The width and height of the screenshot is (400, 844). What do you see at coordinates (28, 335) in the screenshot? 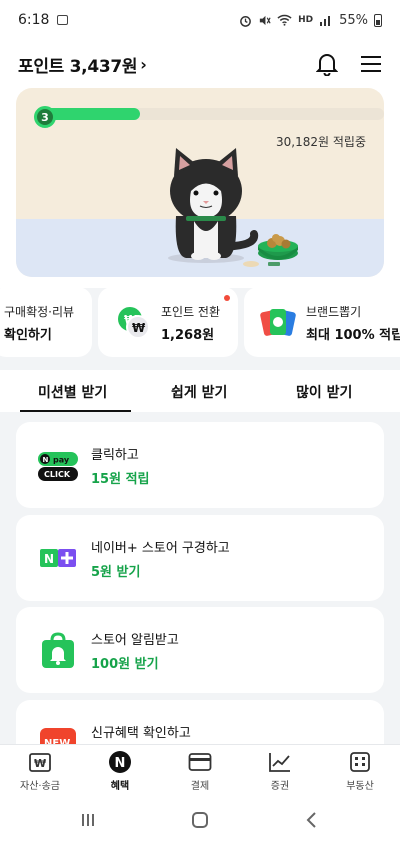
I see `quick-card-value: 확인하기` at bounding box center [28, 335].